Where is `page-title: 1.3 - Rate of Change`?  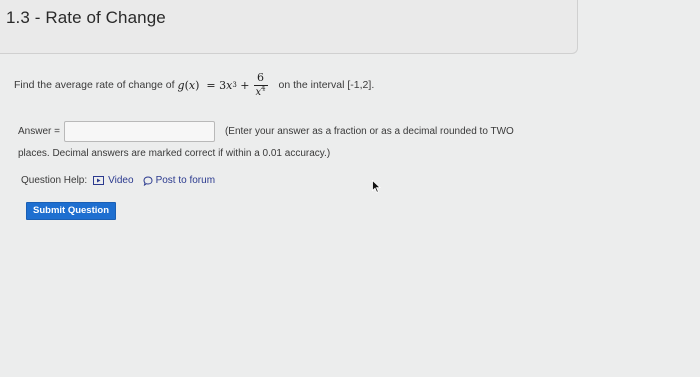
page-title: 1.3 - Rate of Change is located at coordinates (86, 17).